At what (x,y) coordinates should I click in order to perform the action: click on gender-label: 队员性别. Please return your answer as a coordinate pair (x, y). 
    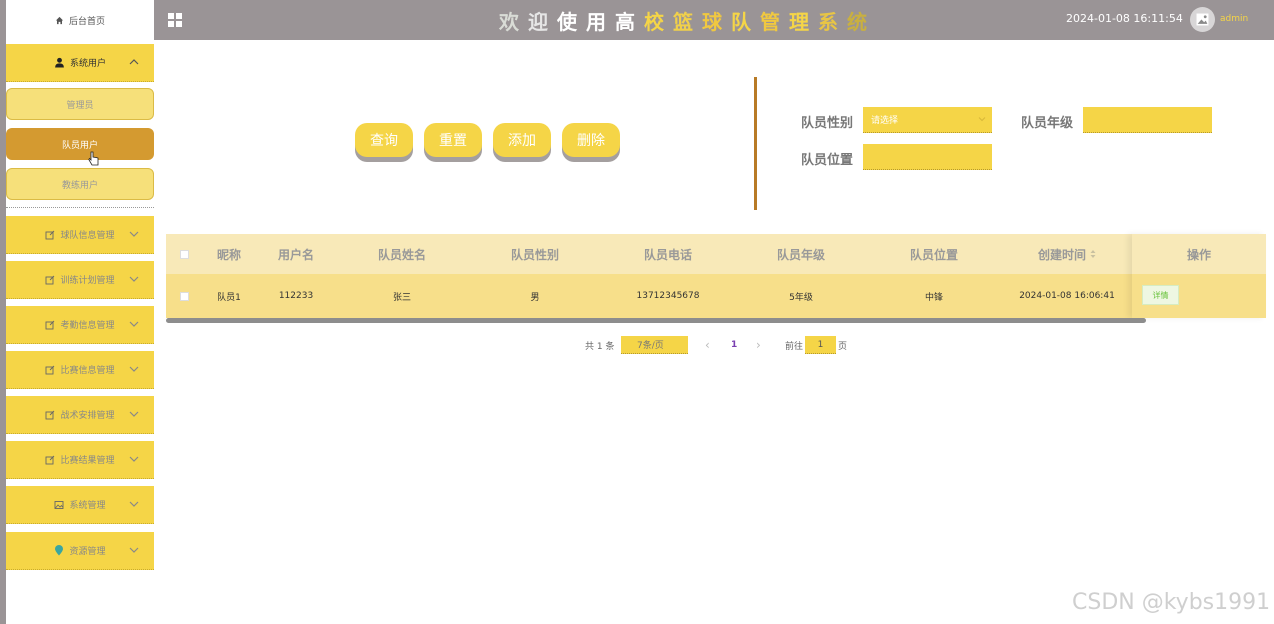
    Looking at the image, I should click on (827, 123).